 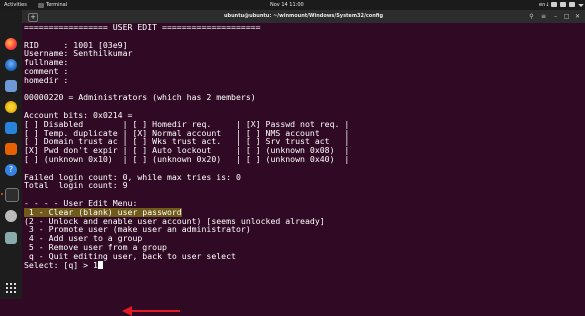 I want to click on app-menu: Terminal, so click(x=52, y=5).